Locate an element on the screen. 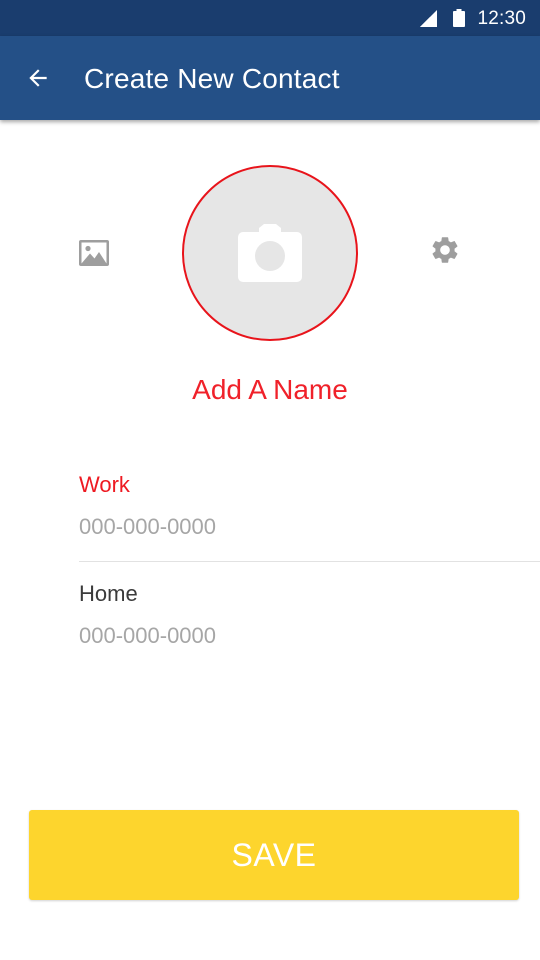 The image size is (540, 960). battery-icon is located at coordinates (459, 18).